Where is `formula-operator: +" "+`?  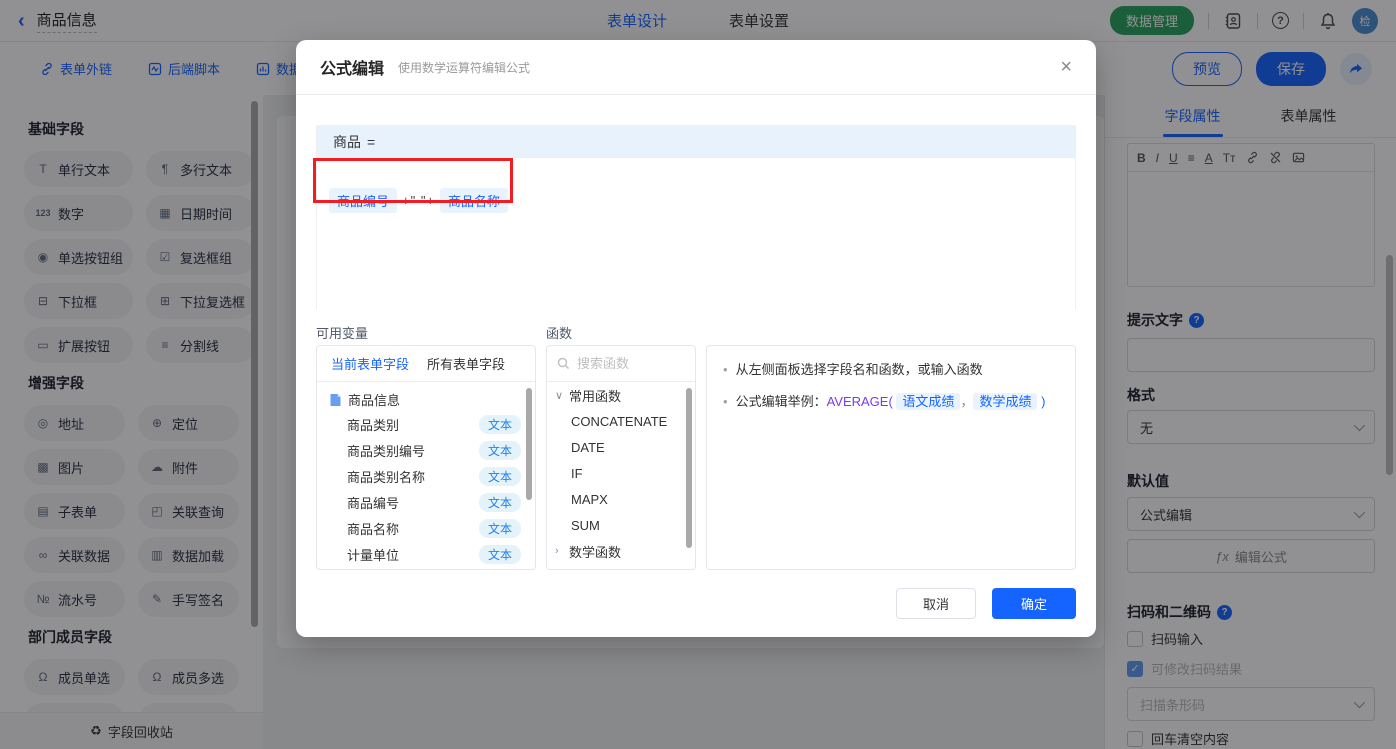
formula-operator: +" "+ is located at coordinates (418, 200).